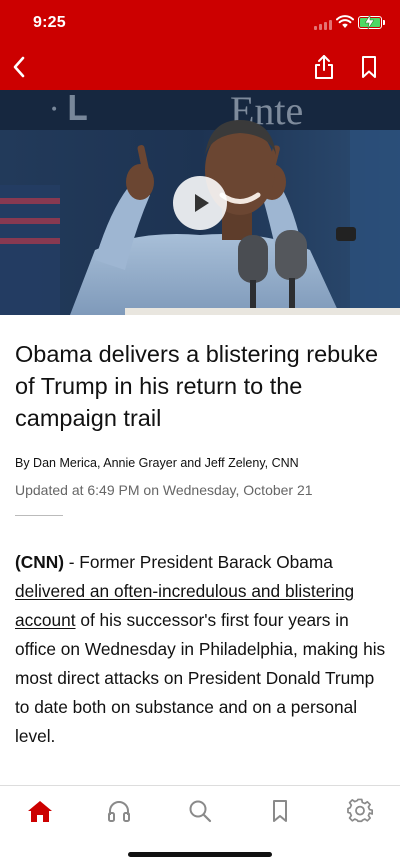 The width and height of the screenshot is (400, 866). I want to click on tab-home, so click(40, 811).